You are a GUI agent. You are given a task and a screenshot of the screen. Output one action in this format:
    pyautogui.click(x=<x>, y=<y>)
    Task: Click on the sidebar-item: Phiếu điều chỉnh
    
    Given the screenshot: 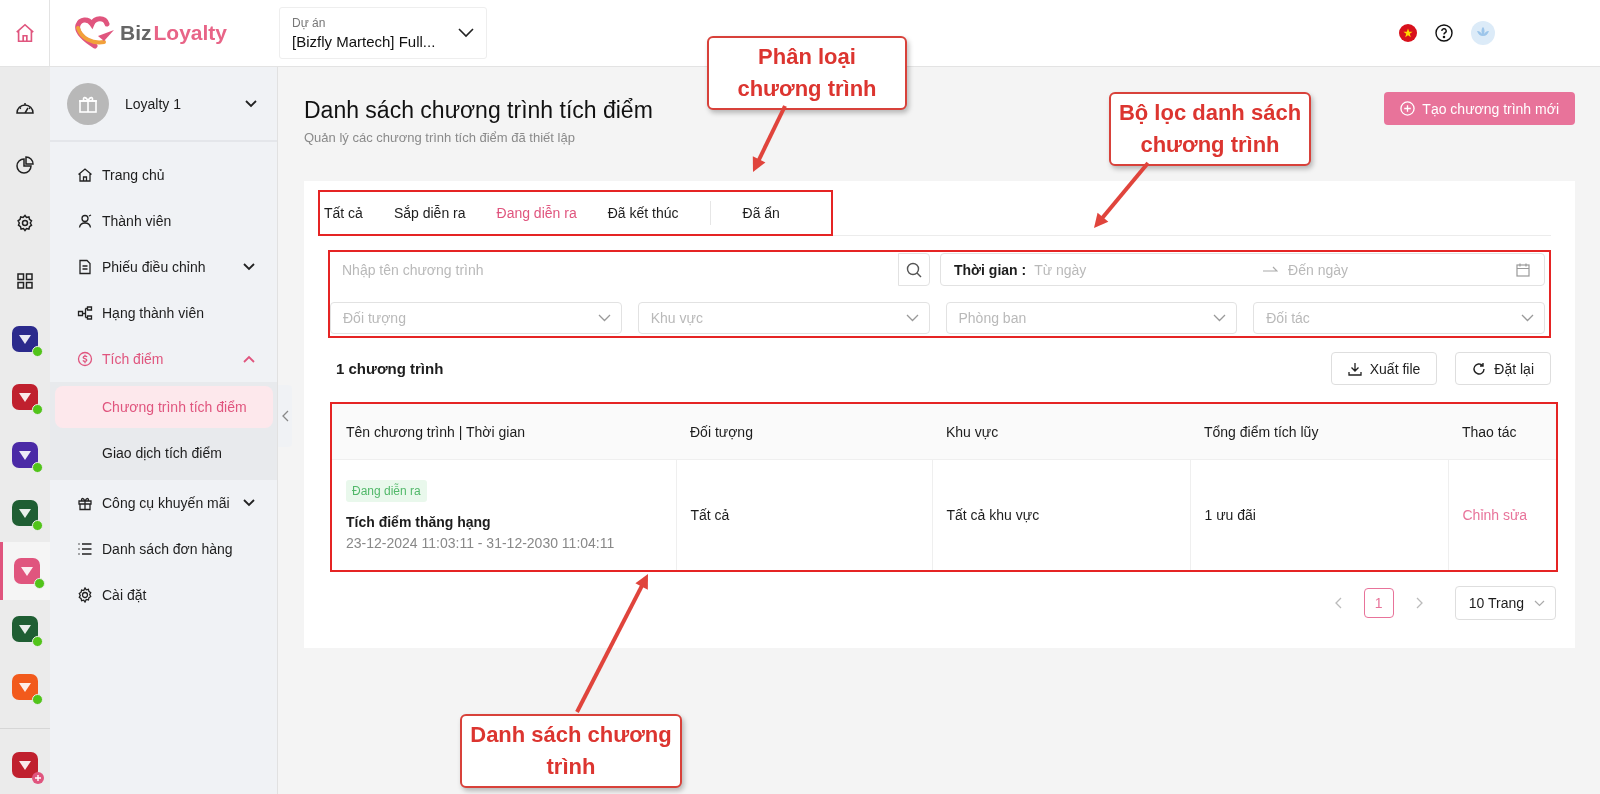 What is the action you would take?
    pyautogui.click(x=163, y=267)
    